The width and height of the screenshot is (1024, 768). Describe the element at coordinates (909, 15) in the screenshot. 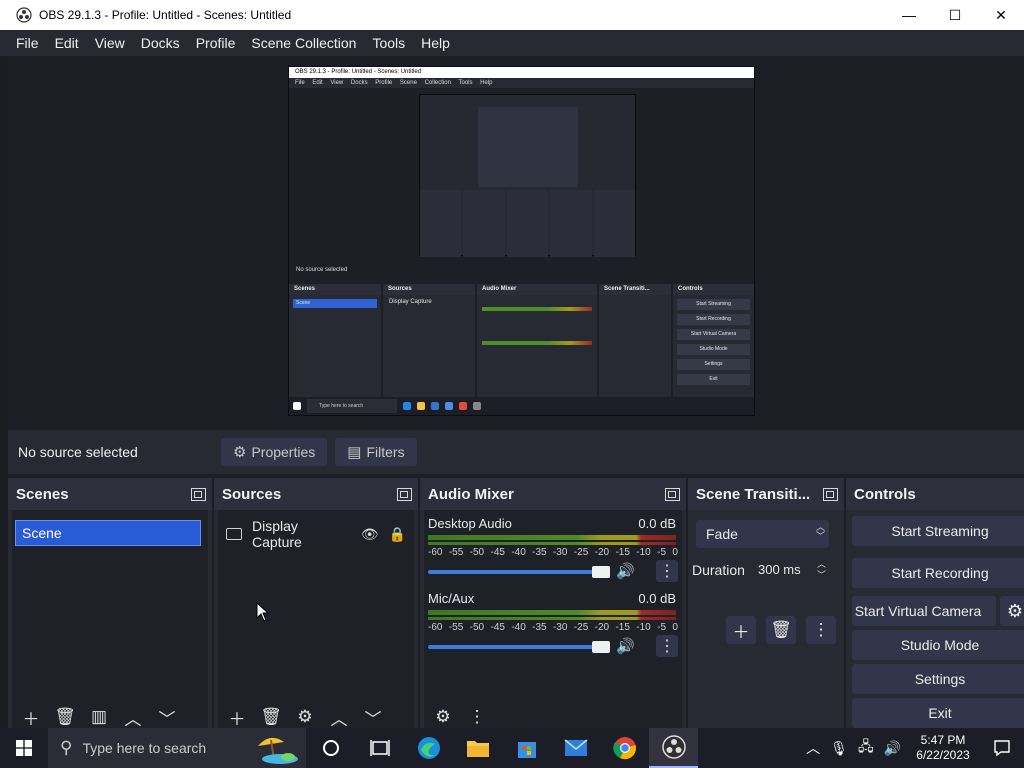

I see `minimize-button: —` at that location.